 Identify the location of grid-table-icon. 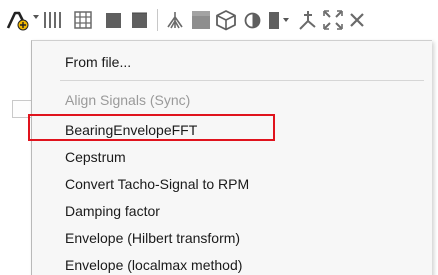
(83, 20).